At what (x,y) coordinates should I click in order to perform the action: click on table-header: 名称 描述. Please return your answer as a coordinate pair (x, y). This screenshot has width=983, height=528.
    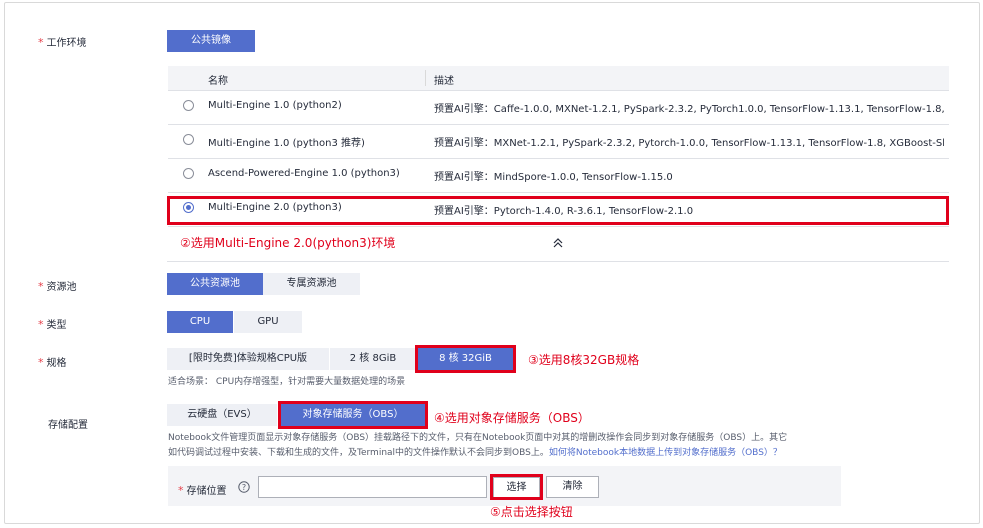
    Looking at the image, I should click on (558, 78).